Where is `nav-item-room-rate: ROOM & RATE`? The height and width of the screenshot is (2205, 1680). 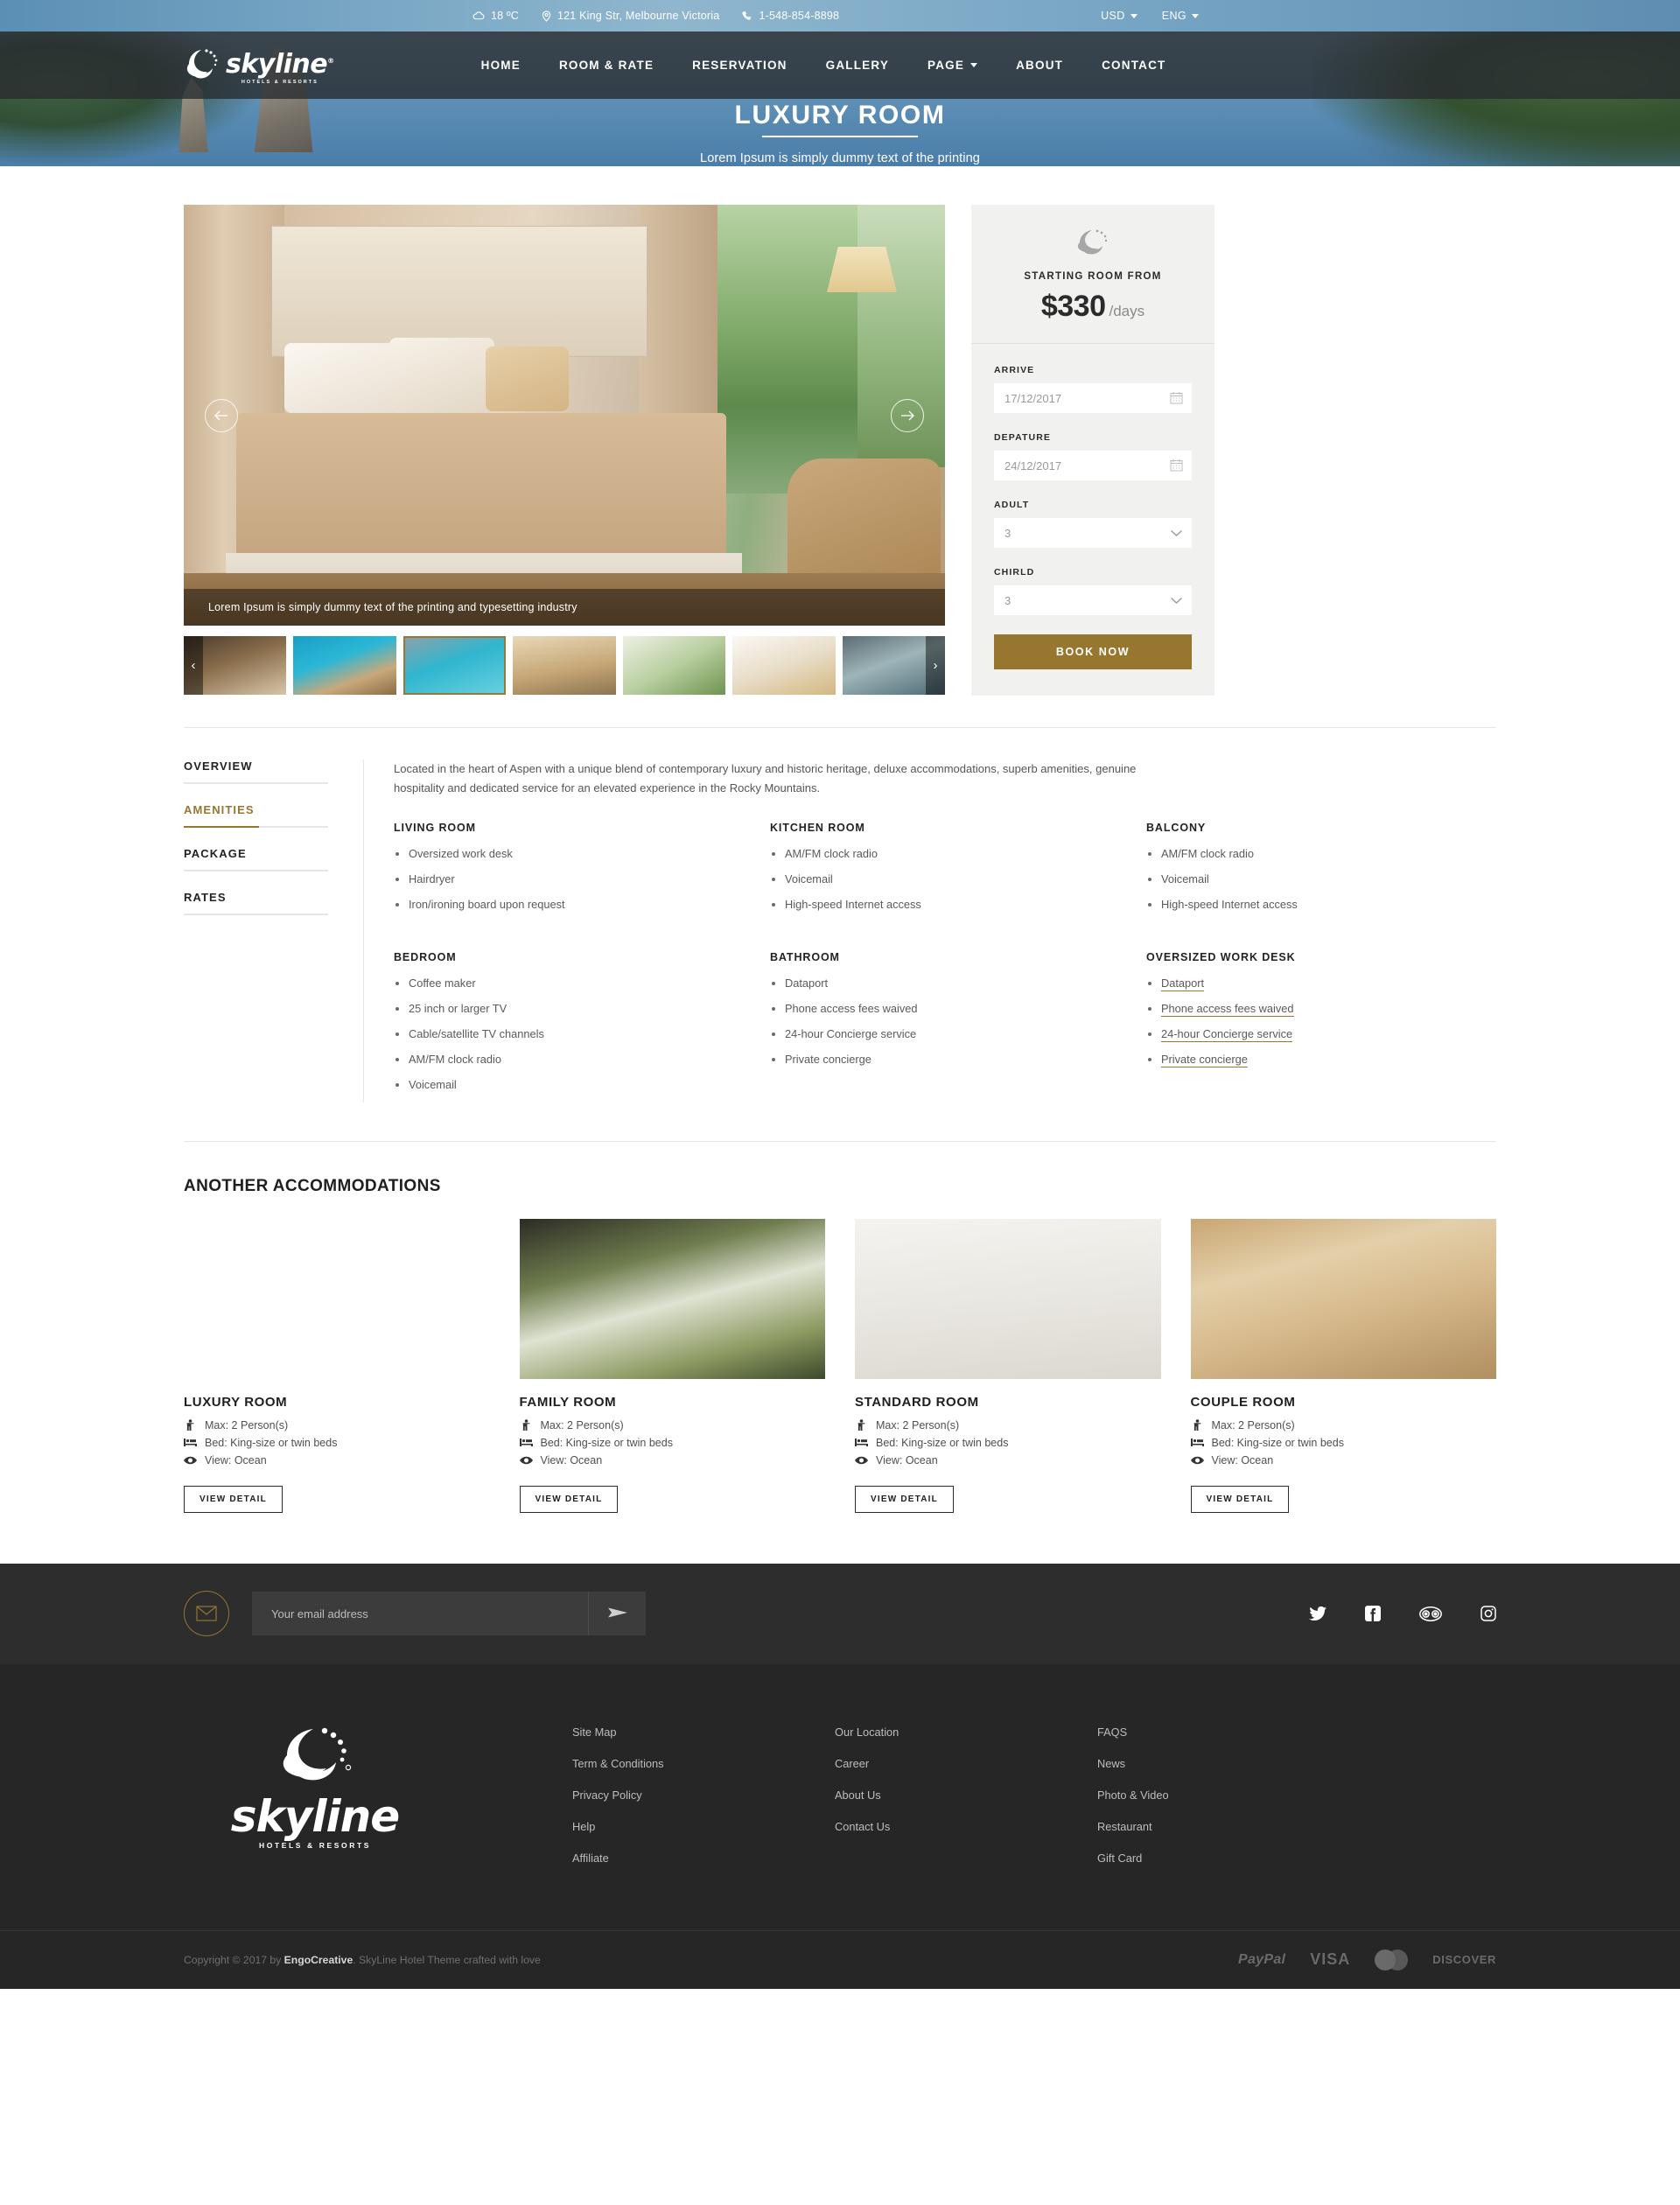 nav-item-room-rate: ROOM & RATE is located at coordinates (606, 65).